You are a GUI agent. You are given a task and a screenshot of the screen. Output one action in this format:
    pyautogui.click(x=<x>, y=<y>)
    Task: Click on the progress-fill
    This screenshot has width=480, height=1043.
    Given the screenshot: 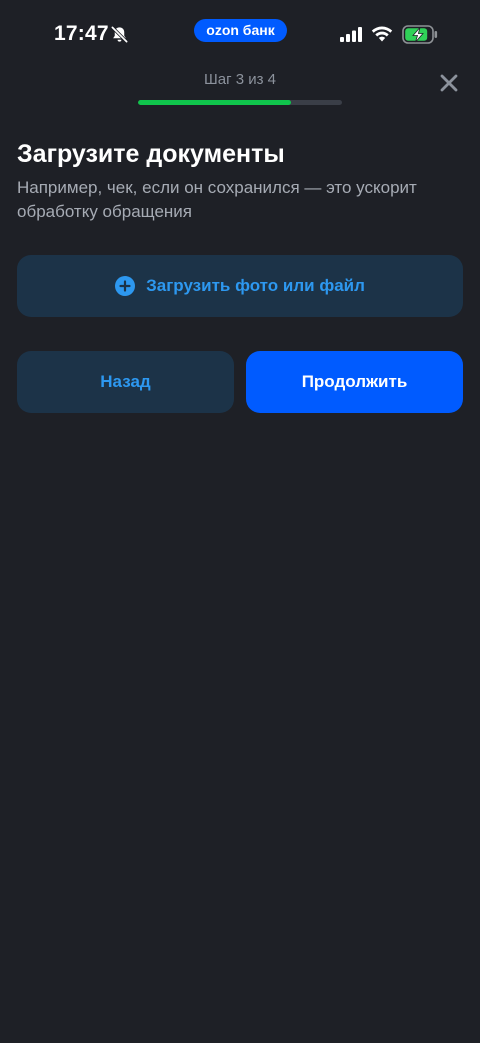 What is the action you would take?
    pyautogui.click(x=214, y=102)
    